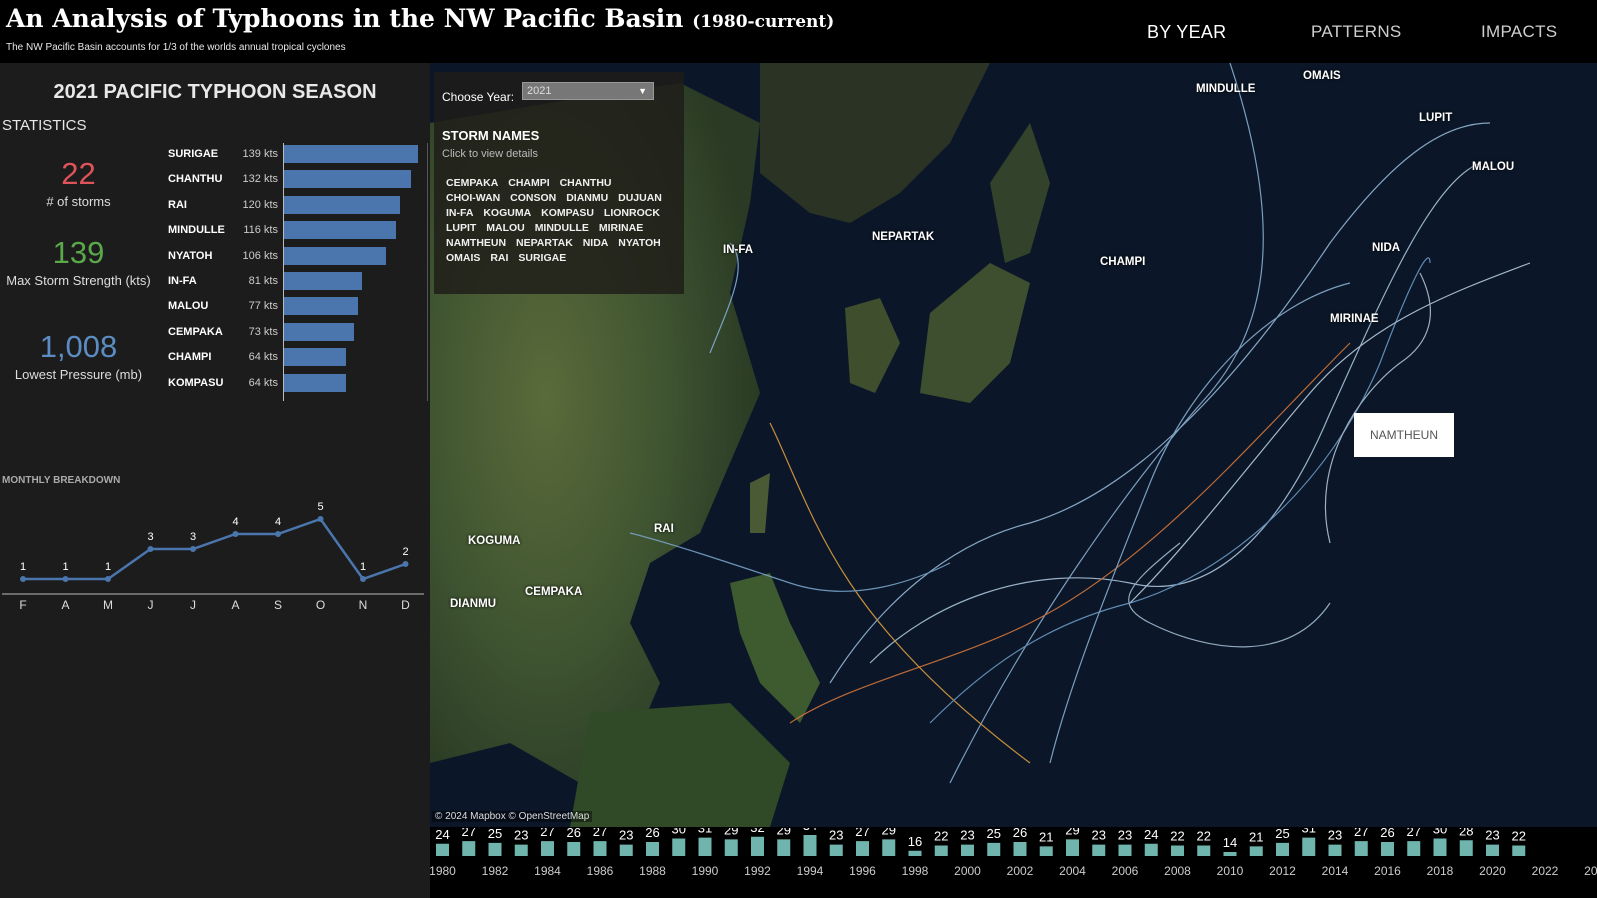  I want to click on map-label-lupit: LUPIT, so click(1435, 118).